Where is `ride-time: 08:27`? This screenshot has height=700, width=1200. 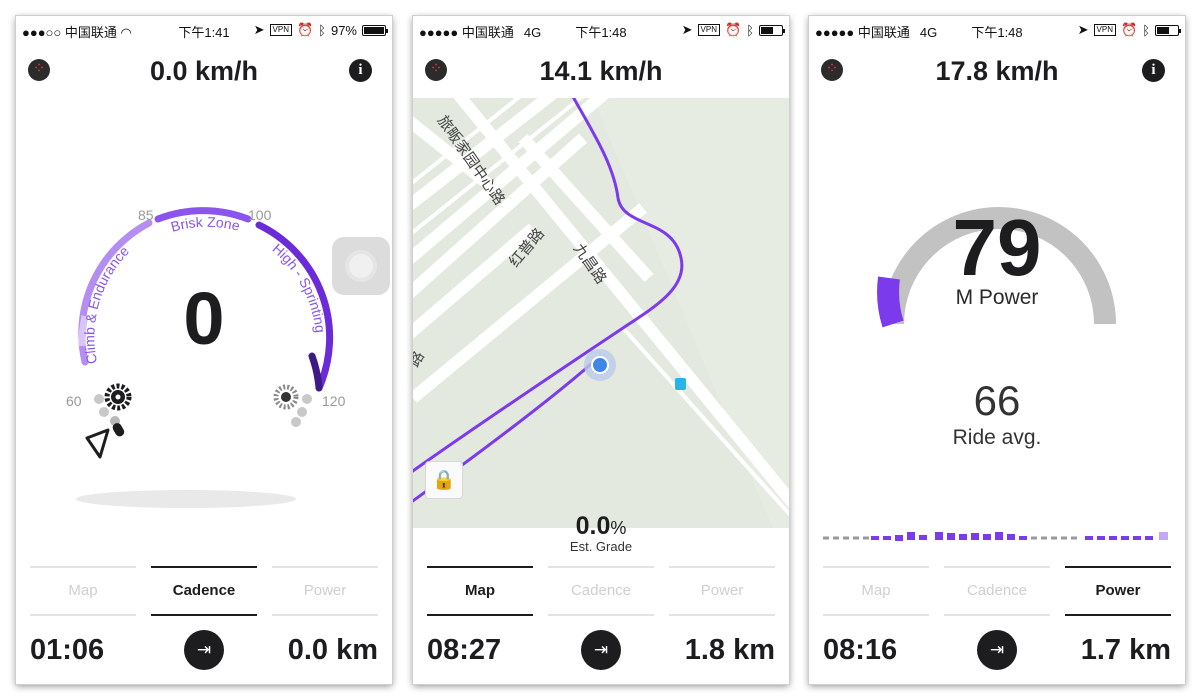
ride-time: 08:27 is located at coordinates (464, 650).